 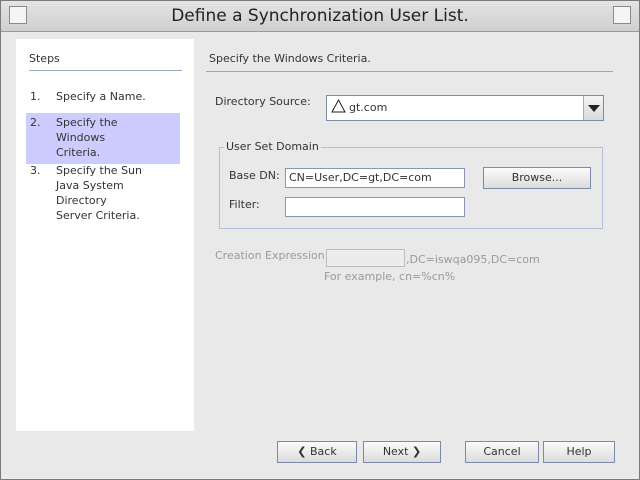 I want to click on directory-source-select: gt.com, so click(x=465, y=108).